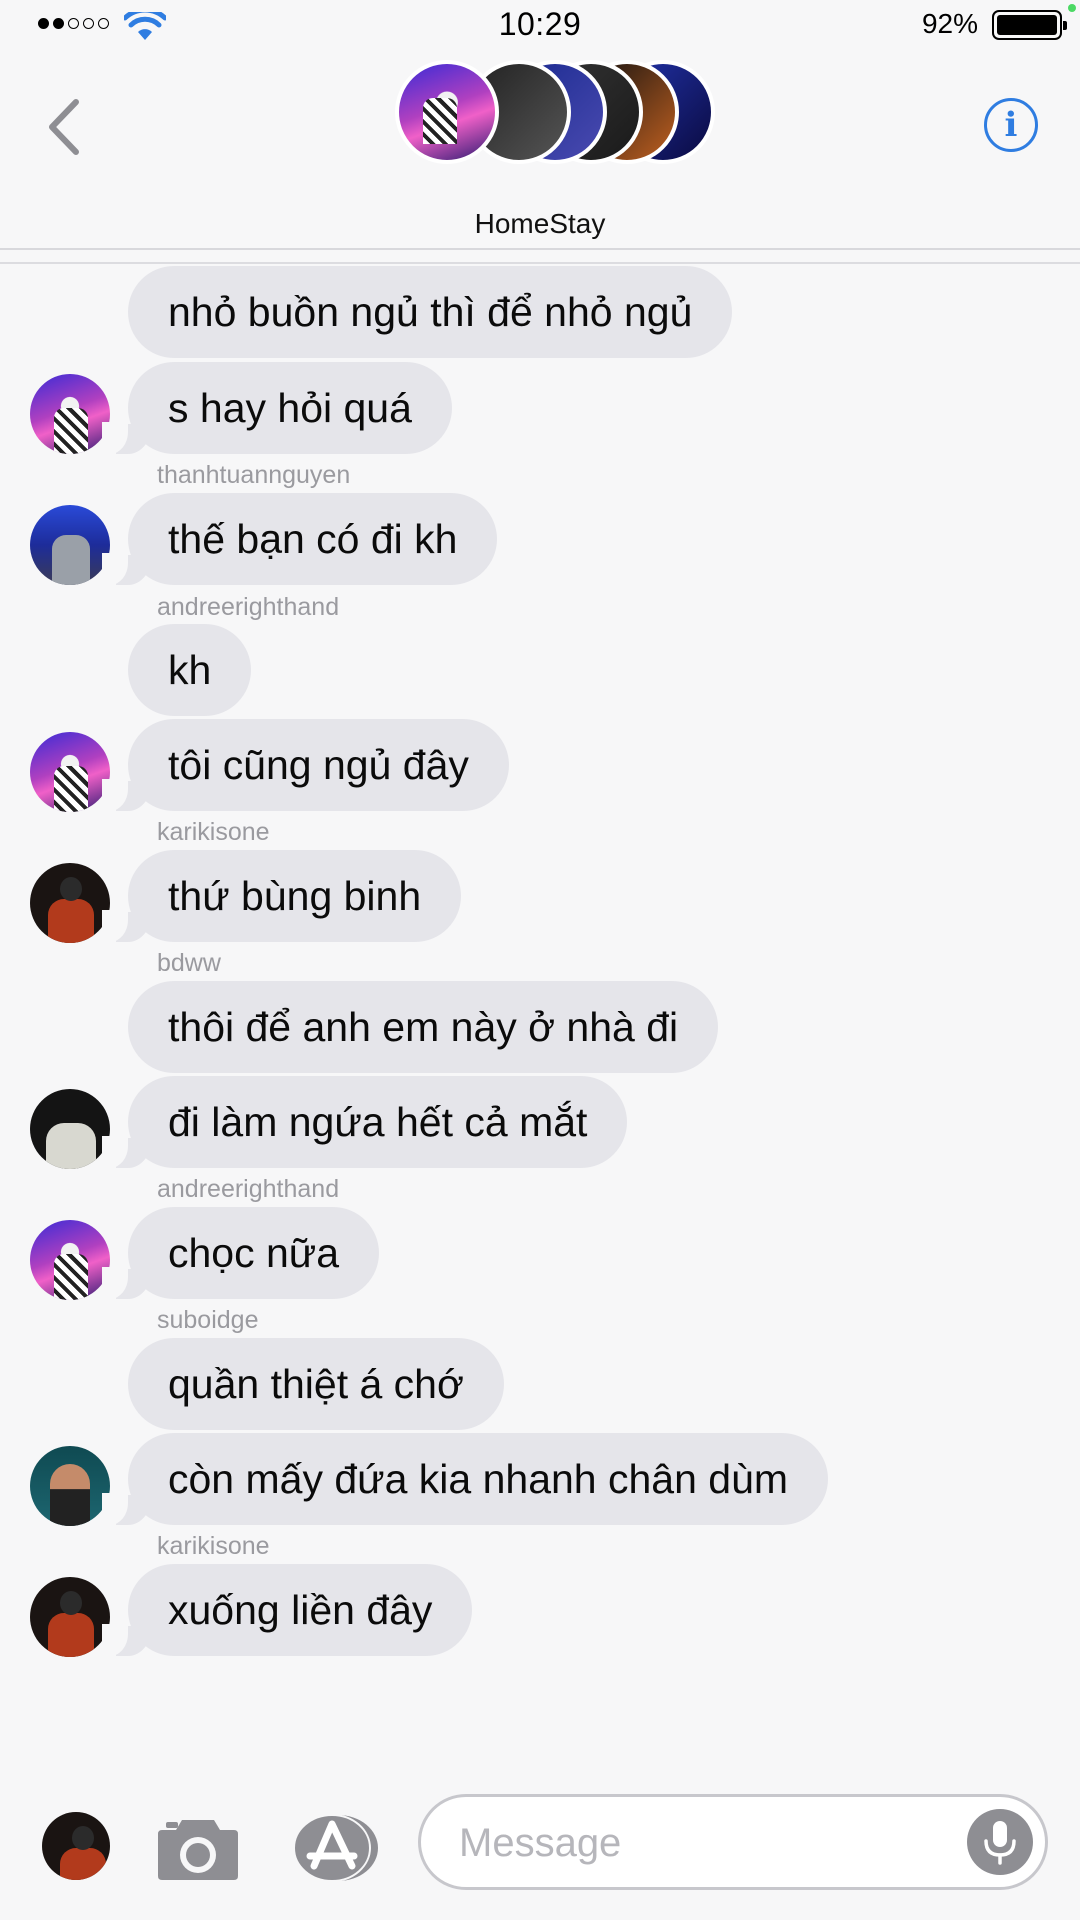 This screenshot has height=1920, width=1080. Describe the element at coordinates (189, 963) in the screenshot. I see `sender-name: bdww` at that location.